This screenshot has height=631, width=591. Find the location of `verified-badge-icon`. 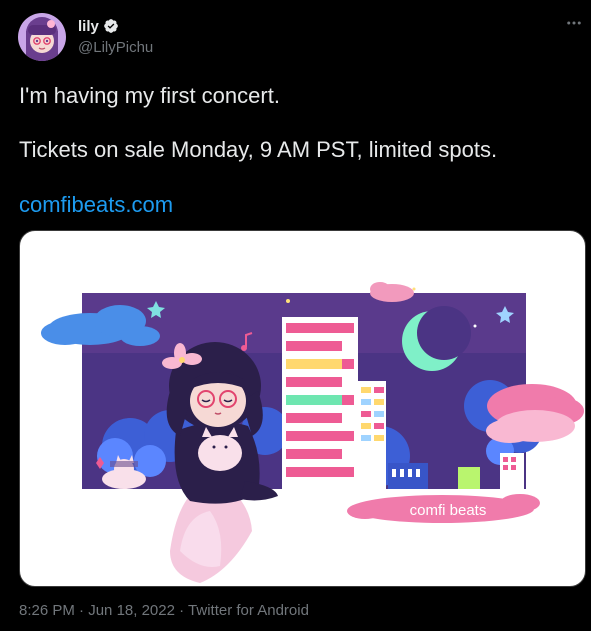

verified-badge-icon is located at coordinates (111, 26).